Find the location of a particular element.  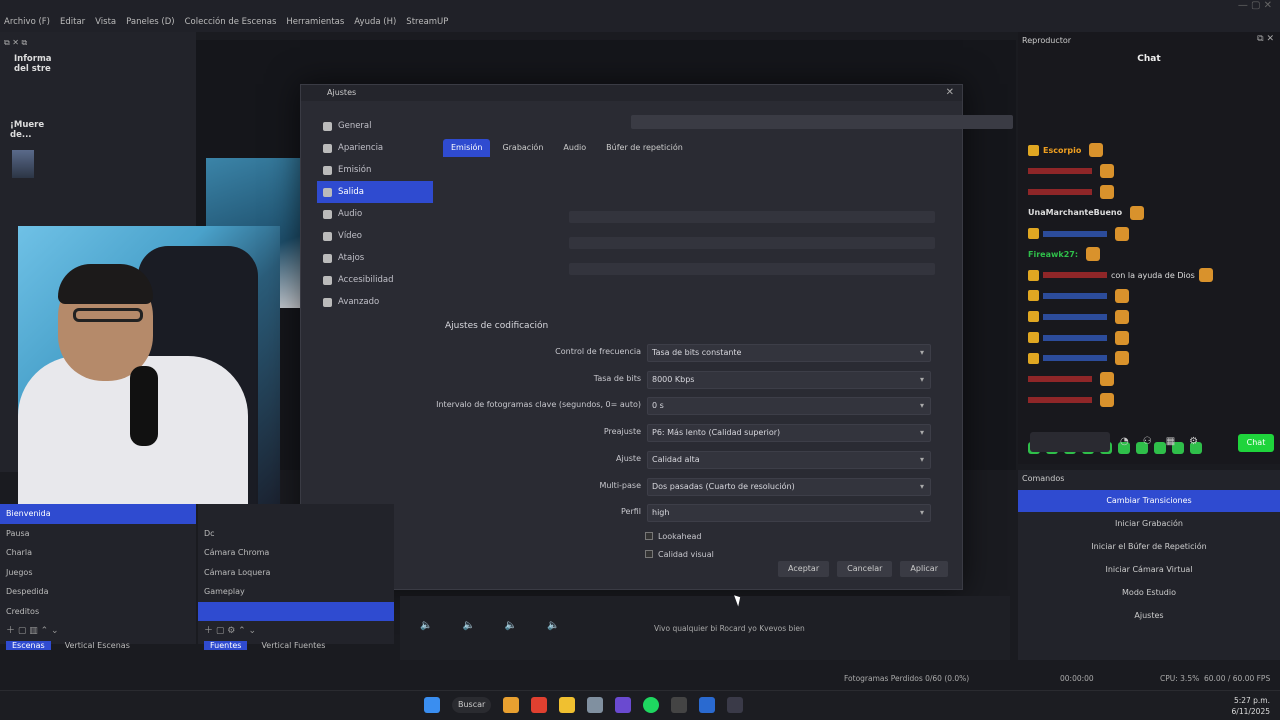

command-item: Cambiar Transiciones is located at coordinates (1149, 501).